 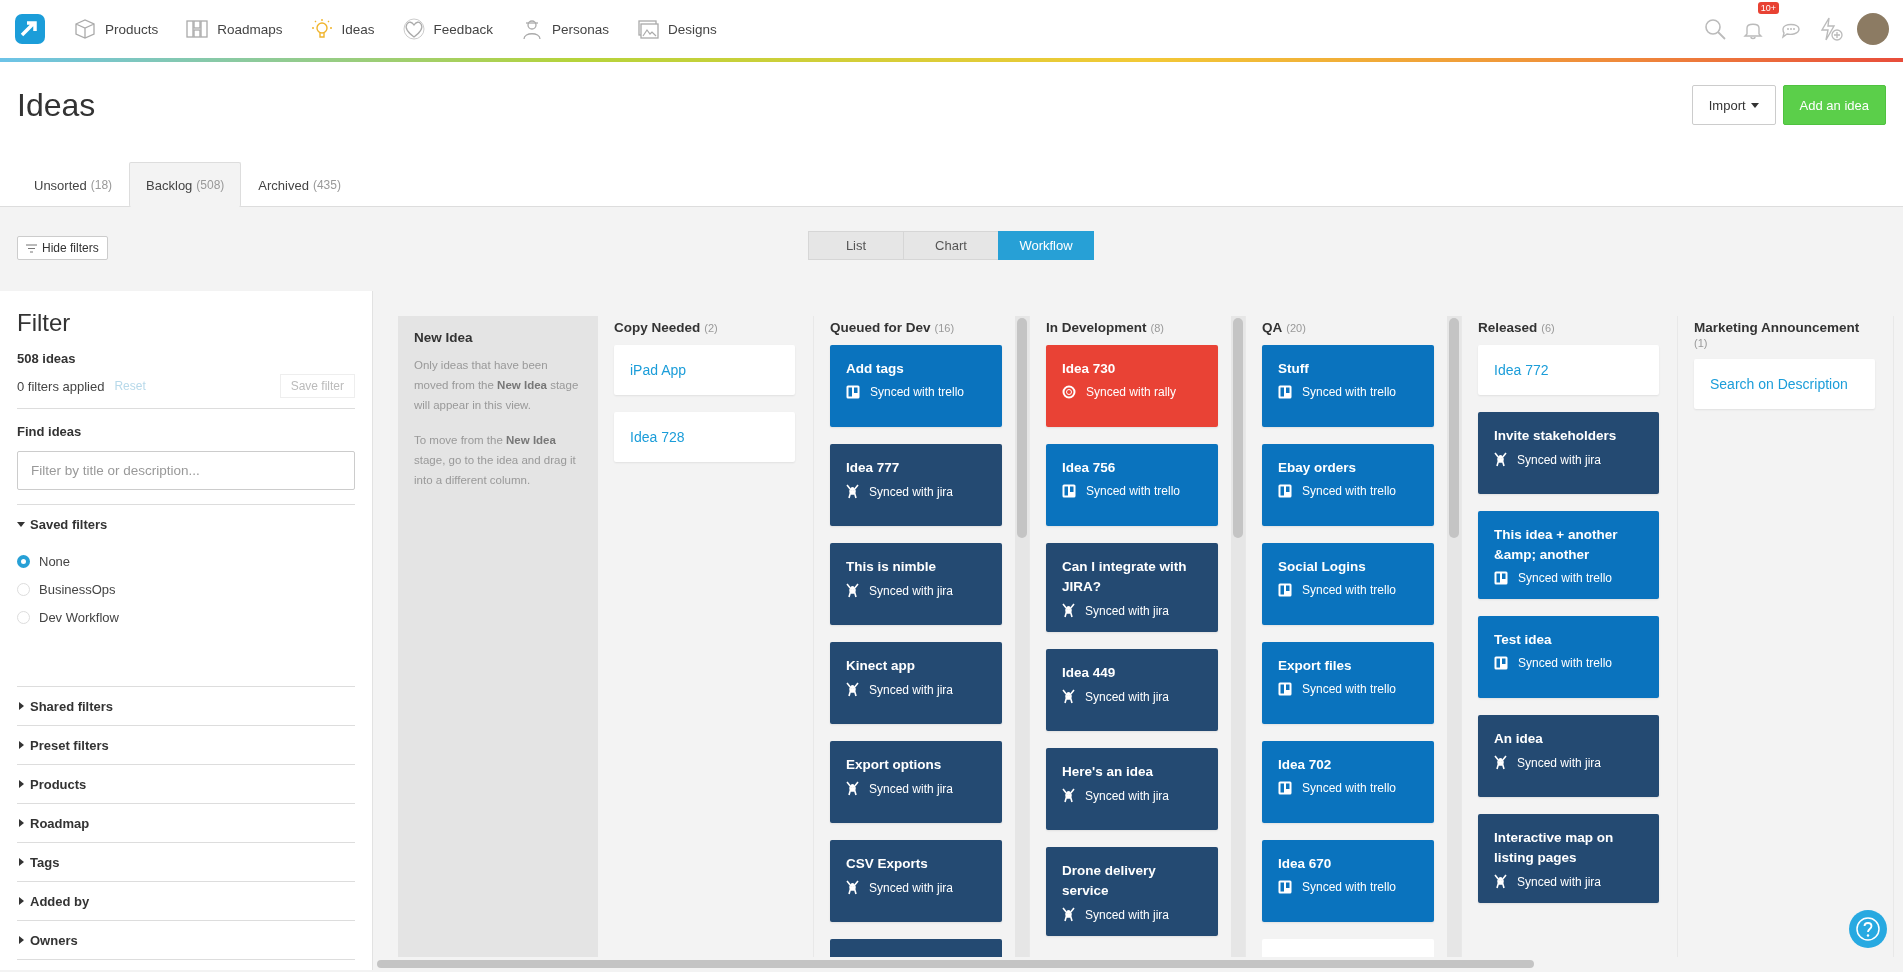 What do you see at coordinates (1108, 772) in the screenshot?
I see `card-title: Here's an idea` at bounding box center [1108, 772].